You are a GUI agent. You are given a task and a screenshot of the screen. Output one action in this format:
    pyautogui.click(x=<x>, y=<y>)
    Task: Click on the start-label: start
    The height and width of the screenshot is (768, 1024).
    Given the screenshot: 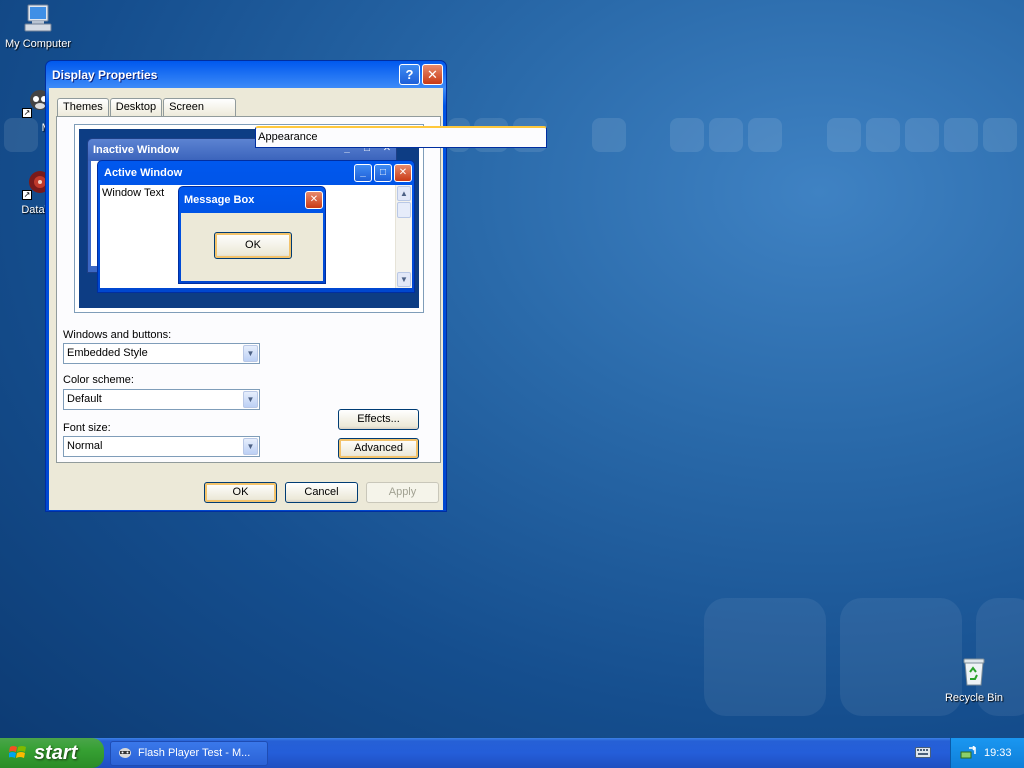 What is the action you would take?
    pyautogui.click(x=56, y=753)
    